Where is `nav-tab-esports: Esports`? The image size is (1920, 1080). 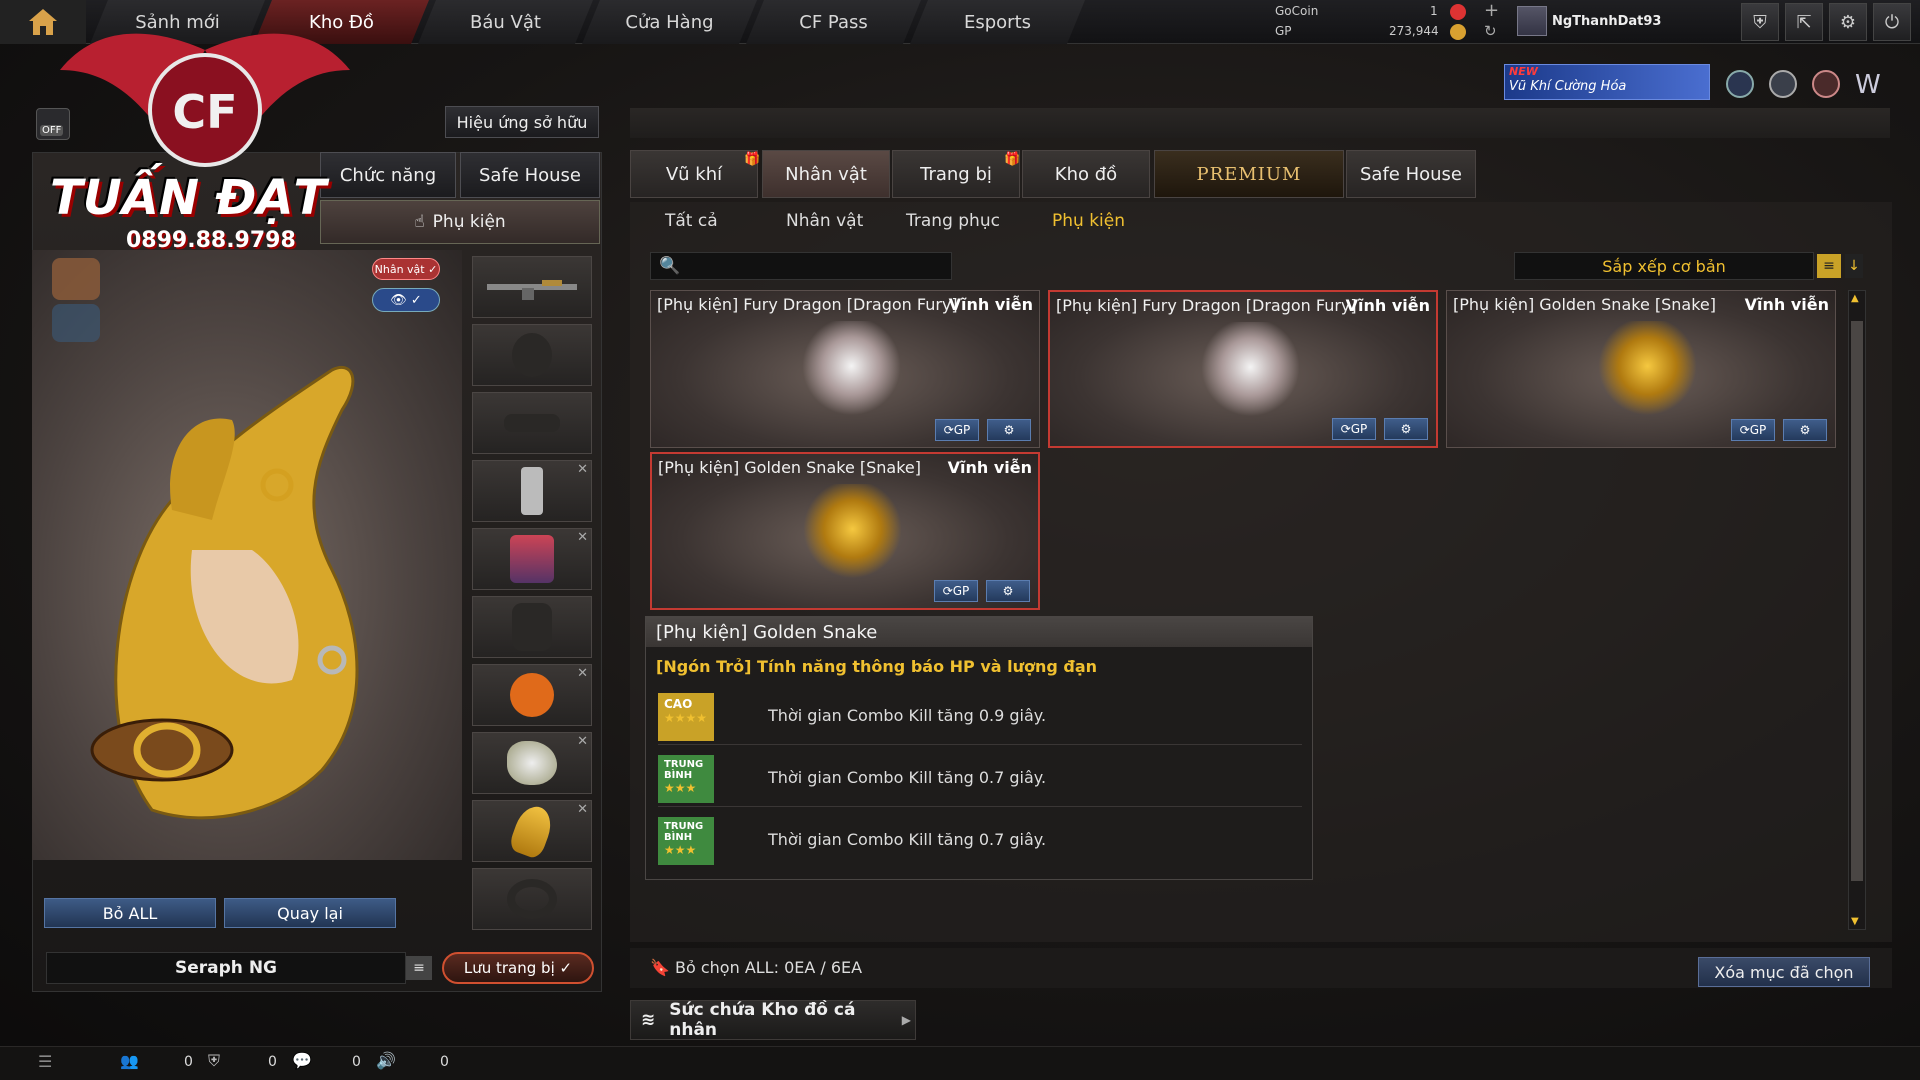
nav-tab-esports: Esports is located at coordinates (997, 22).